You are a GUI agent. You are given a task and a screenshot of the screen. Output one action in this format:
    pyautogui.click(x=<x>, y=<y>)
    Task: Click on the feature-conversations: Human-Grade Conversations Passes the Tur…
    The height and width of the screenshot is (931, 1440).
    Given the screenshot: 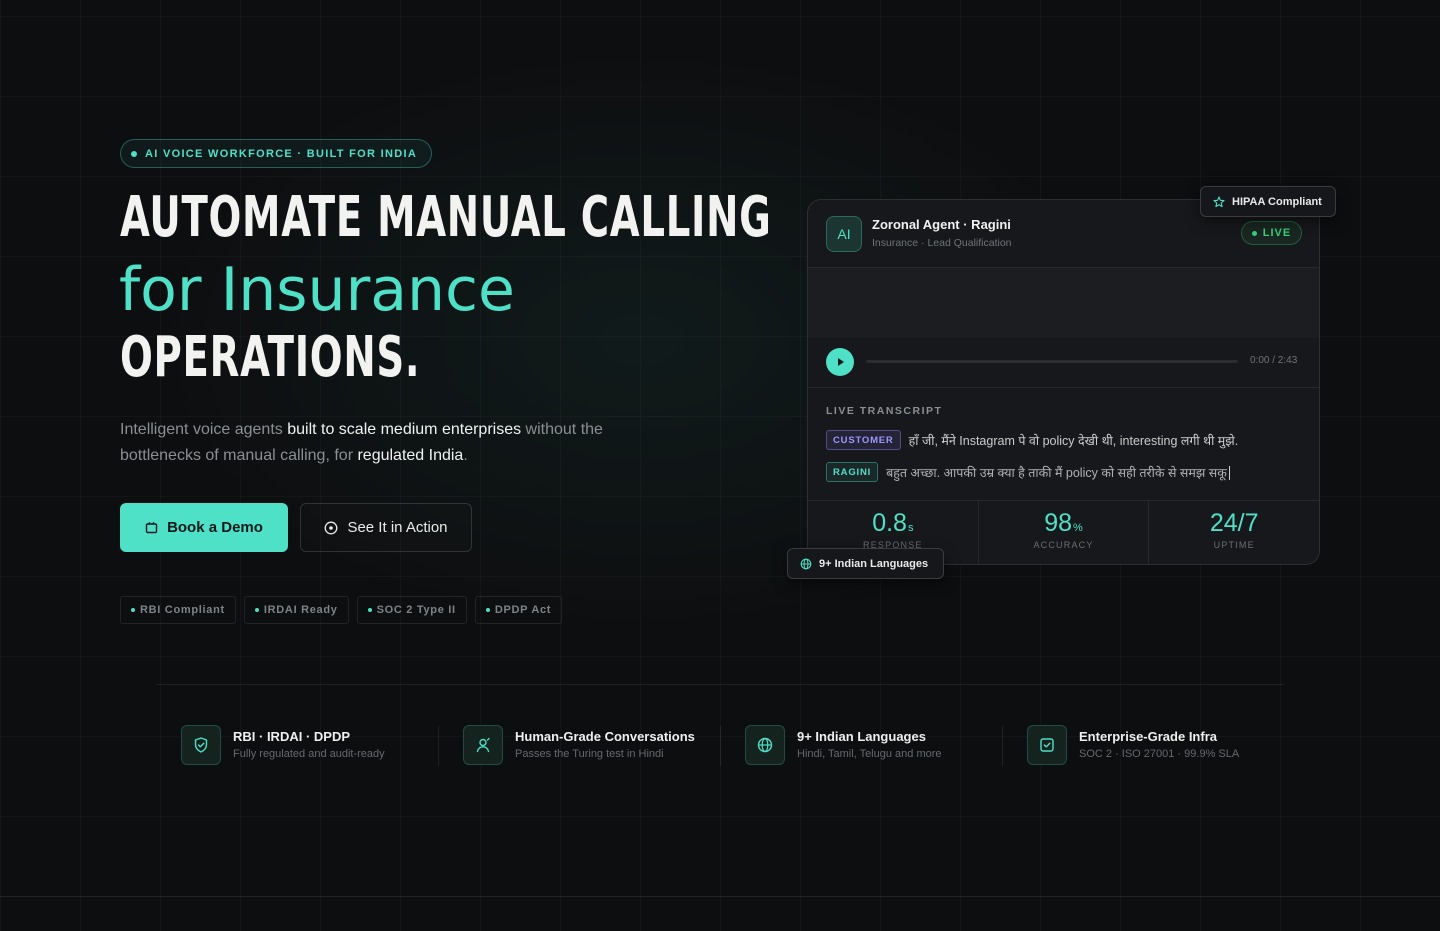 What is the action you would take?
    pyautogui.click(x=579, y=745)
    